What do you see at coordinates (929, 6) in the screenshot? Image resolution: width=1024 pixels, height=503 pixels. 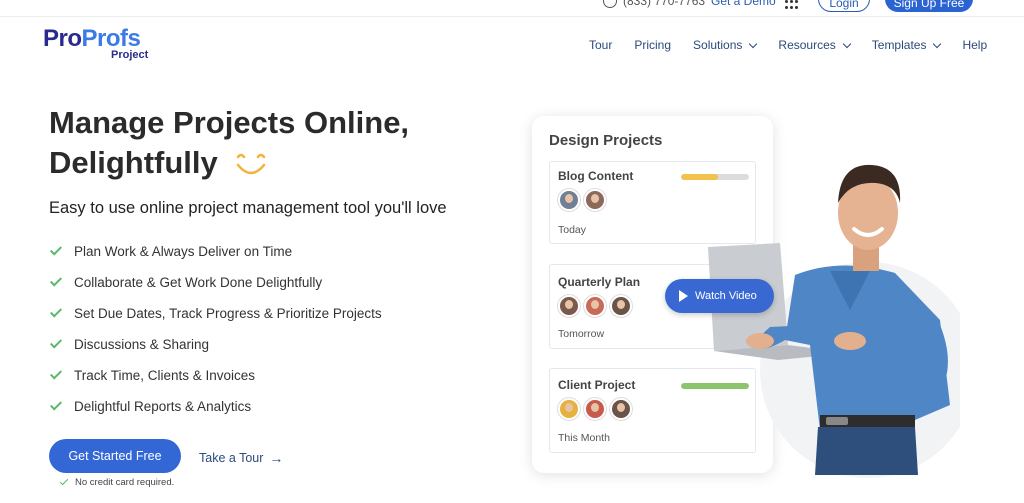 I see `signup-button: Sign Up Free` at bounding box center [929, 6].